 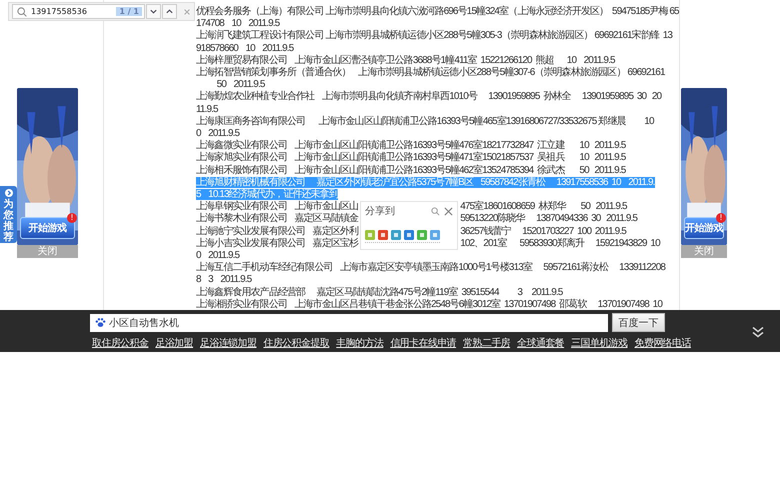 What do you see at coordinates (540, 343) in the screenshot?
I see `suggestion-link: 全球通套餐` at bounding box center [540, 343].